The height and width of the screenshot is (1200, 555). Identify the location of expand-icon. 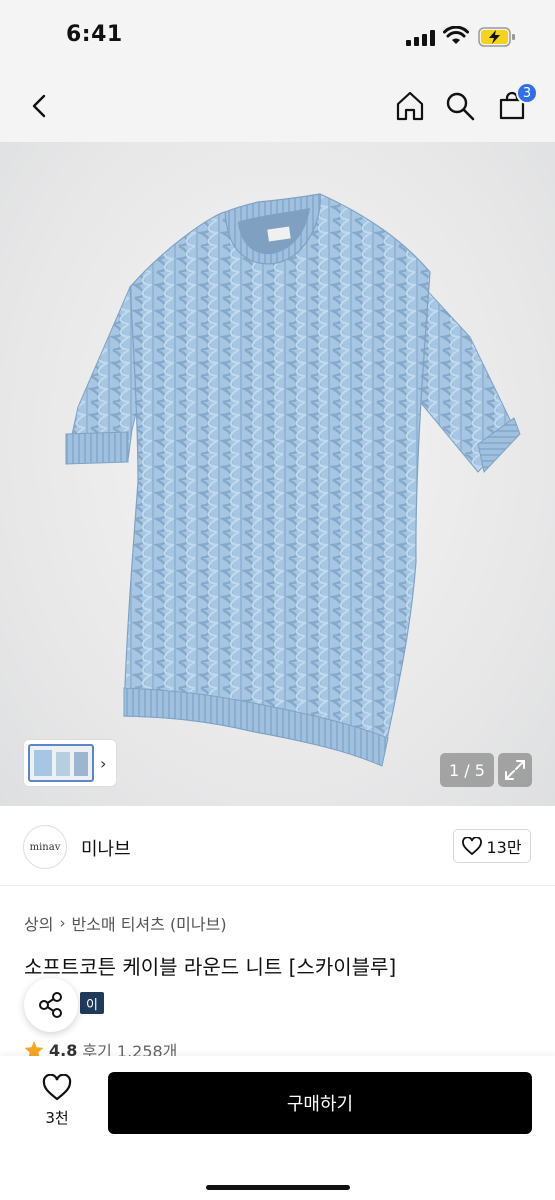
(515, 770).